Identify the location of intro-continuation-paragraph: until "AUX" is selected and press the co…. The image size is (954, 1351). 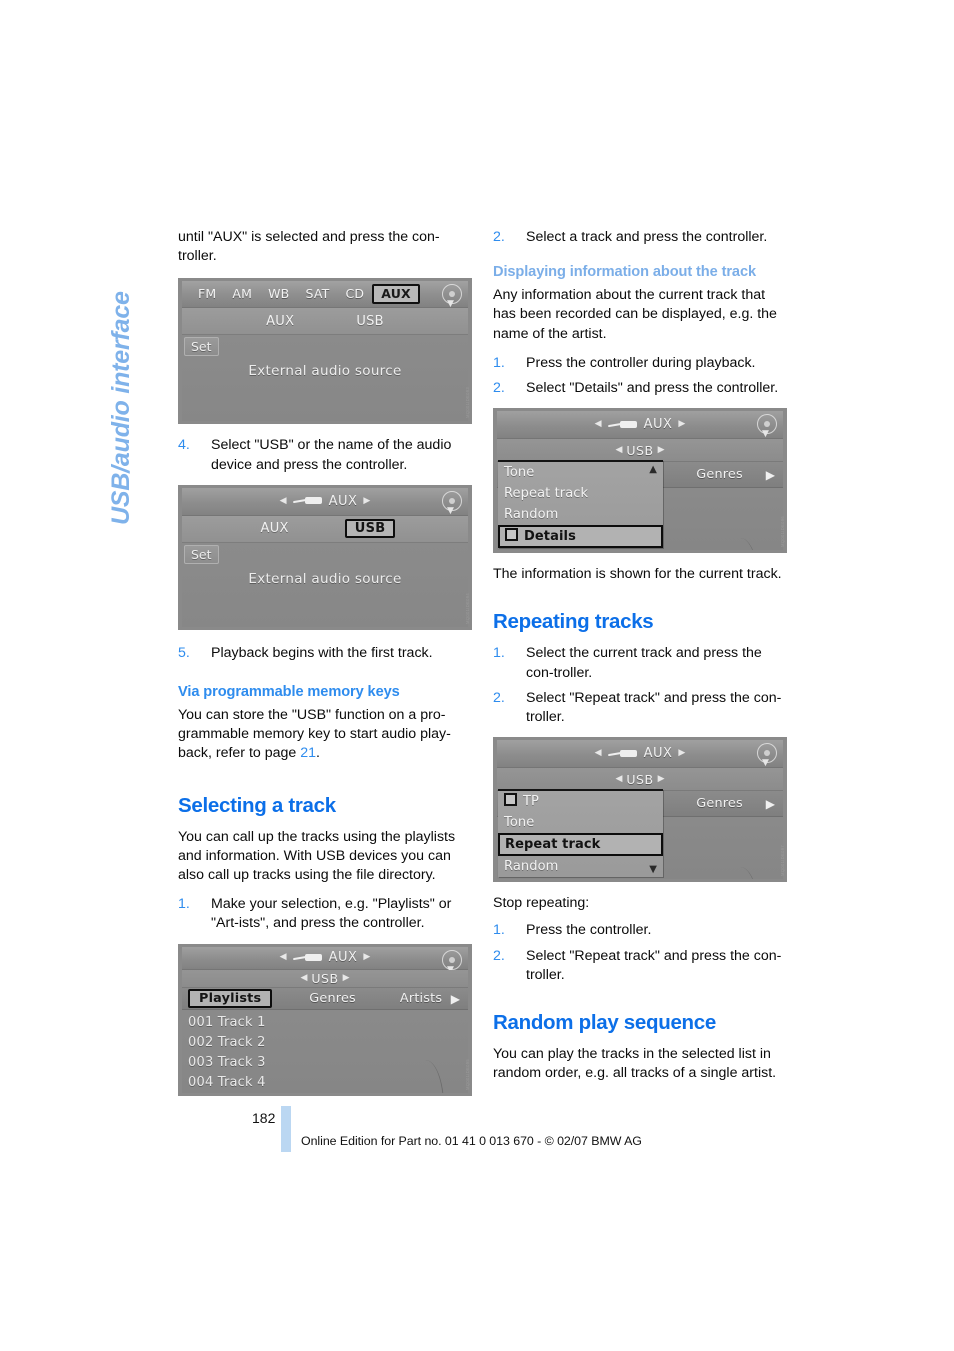
(325, 247).